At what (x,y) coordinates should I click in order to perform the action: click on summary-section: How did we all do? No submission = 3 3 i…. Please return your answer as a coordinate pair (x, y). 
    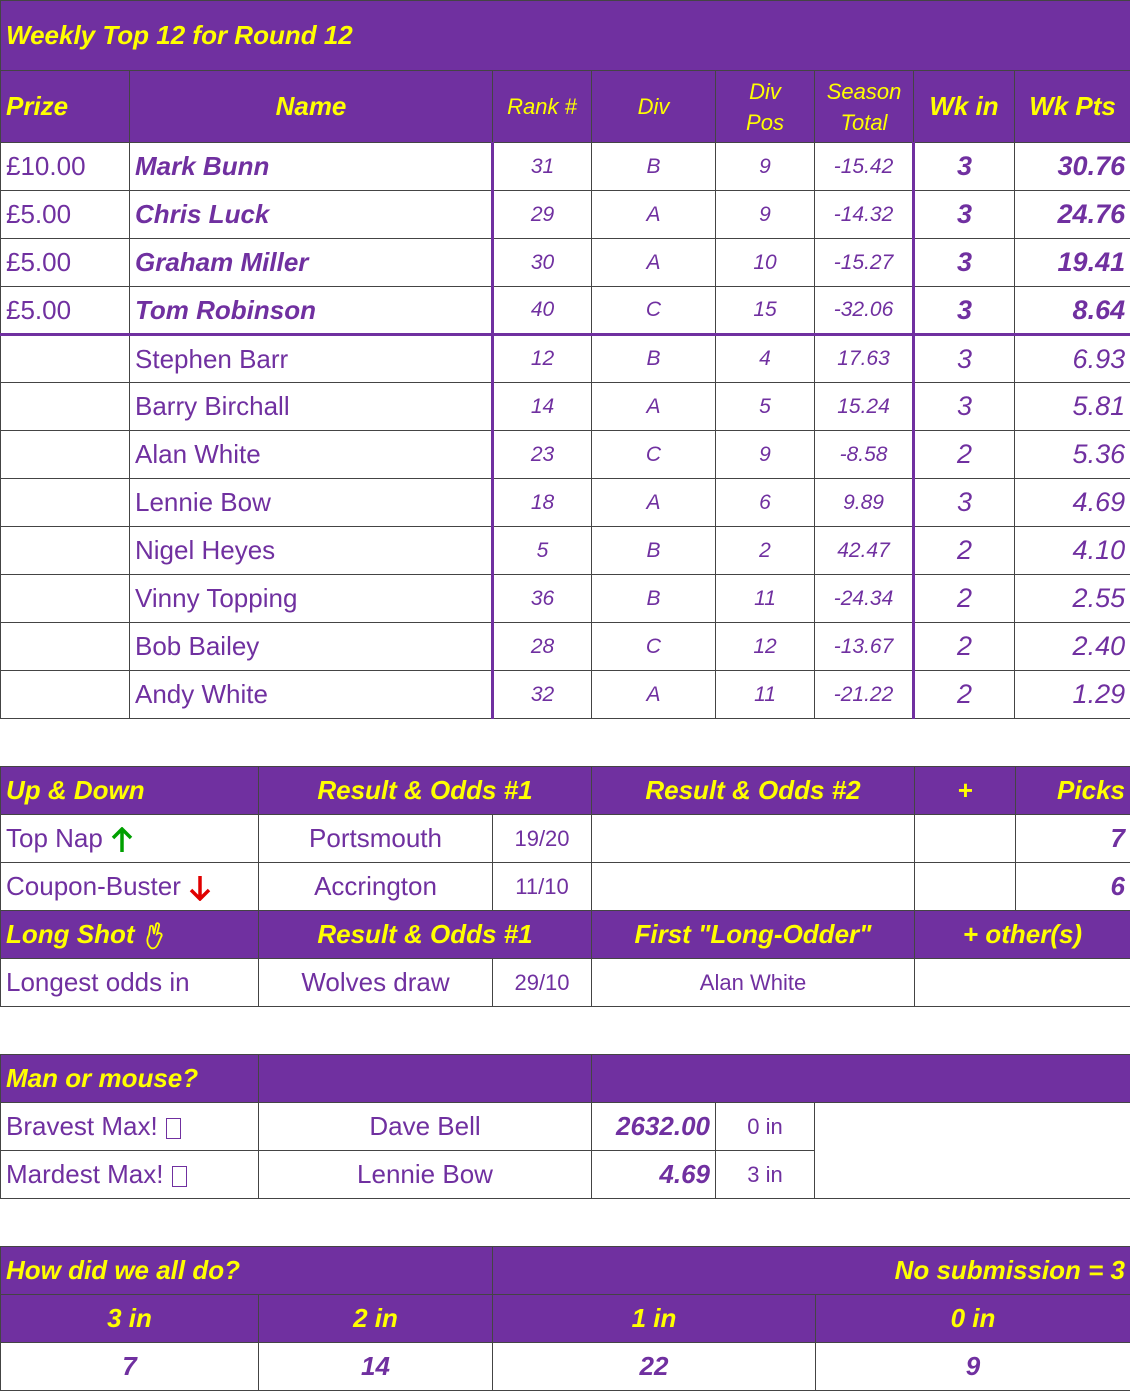
    Looking at the image, I should click on (565, 1318).